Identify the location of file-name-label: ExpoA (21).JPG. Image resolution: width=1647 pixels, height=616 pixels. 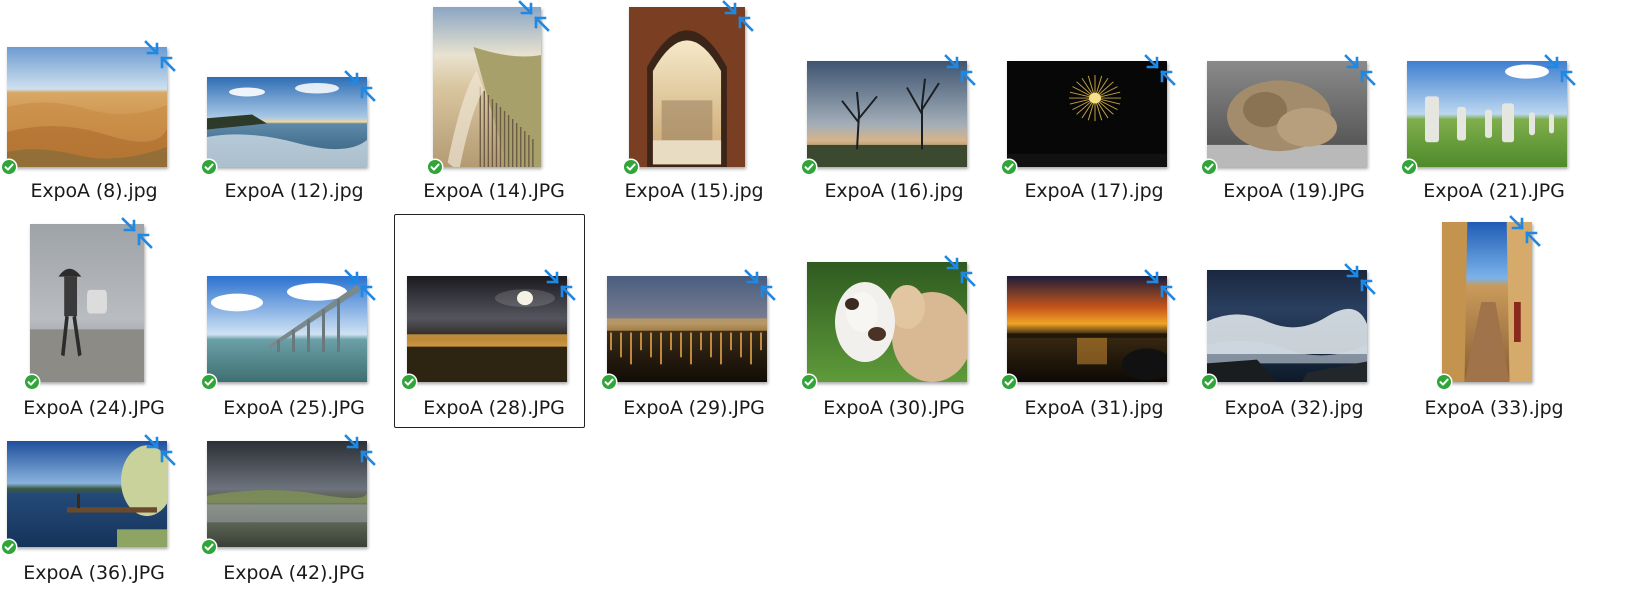
(1494, 191).